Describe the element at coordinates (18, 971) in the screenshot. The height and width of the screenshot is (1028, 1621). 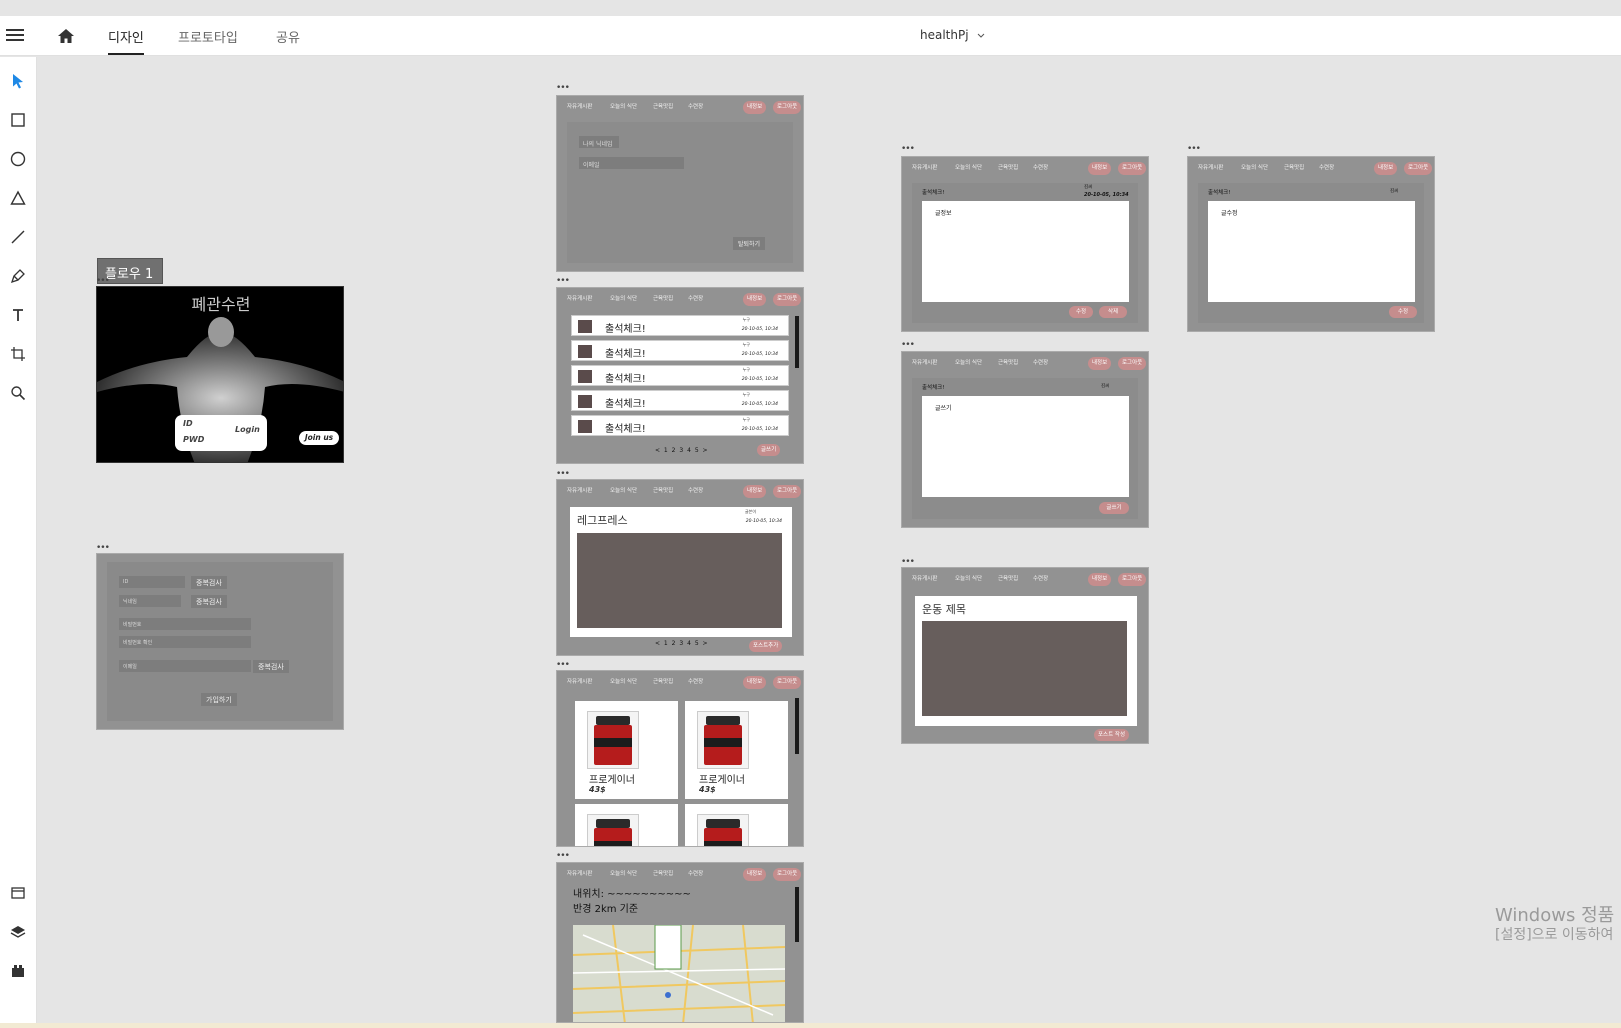
I see `plugins-panel-icon` at that location.